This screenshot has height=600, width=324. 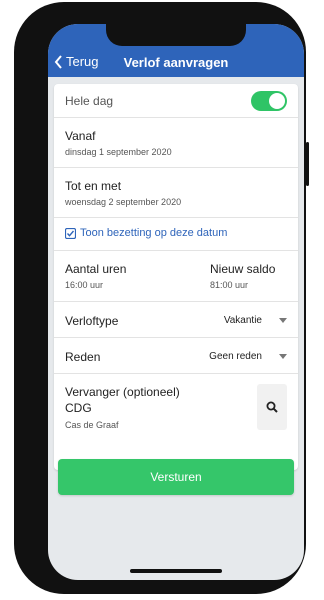 I want to click on page-title: Verlof aanvragen, so click(x=176, y=62).